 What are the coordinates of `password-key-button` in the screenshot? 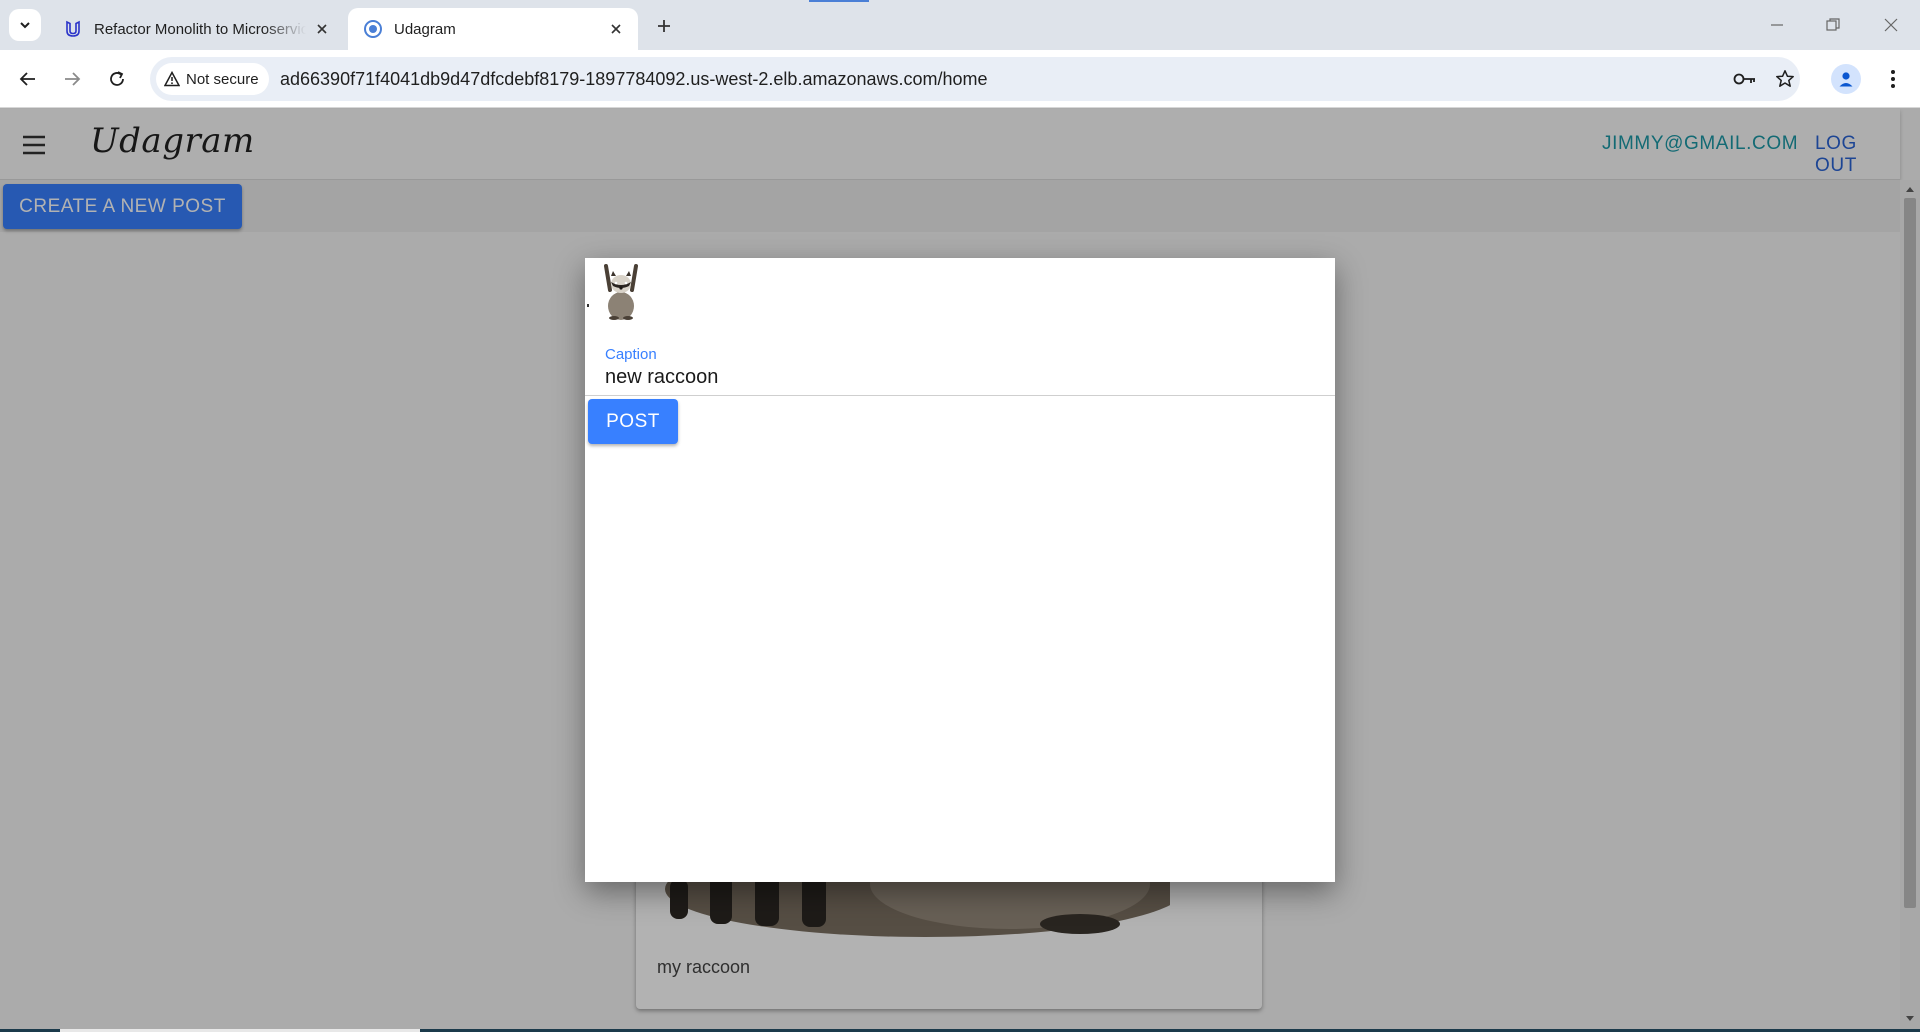 It's located at (1745, 79).